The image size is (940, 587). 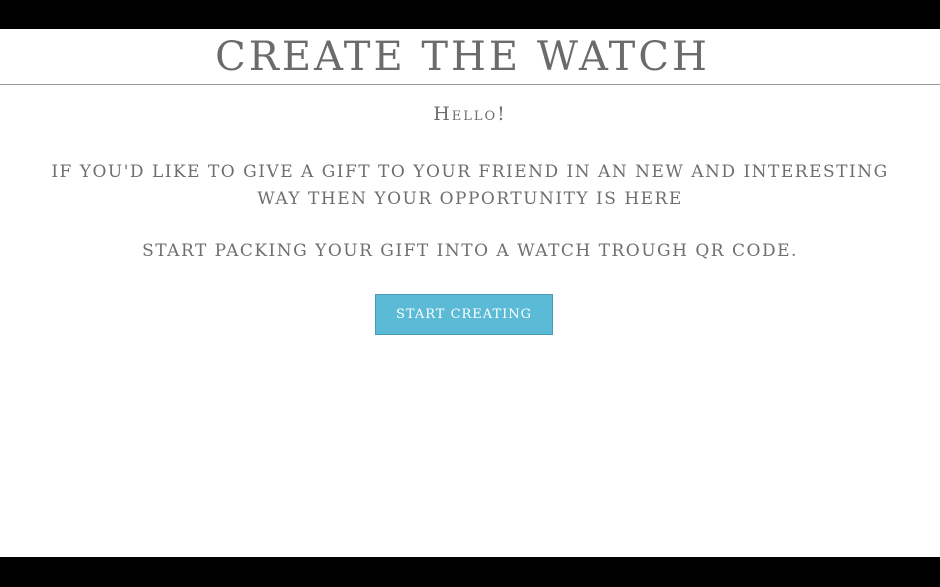 What do you see at coordinates (470, 572) in the screenshot?
I see `bottom-letterbox-bar` at bounding box center [470, 572].